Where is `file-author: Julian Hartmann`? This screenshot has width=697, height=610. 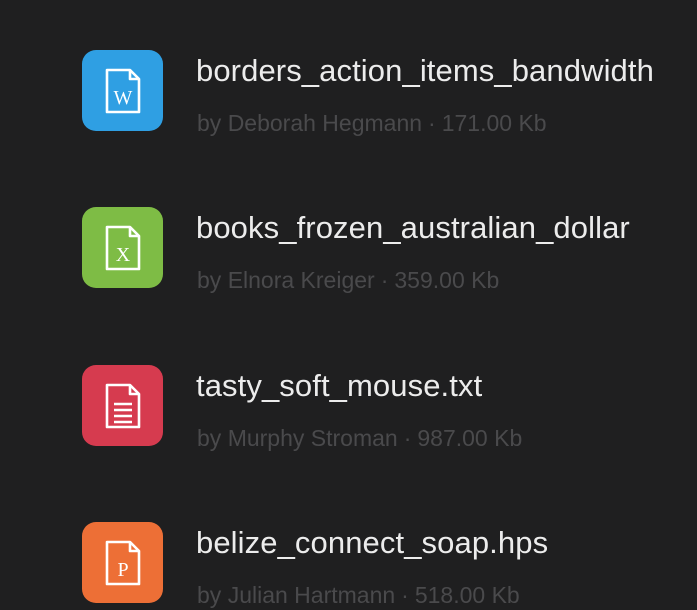 file-author: Julian Hartmann is located at coordinates (311, 595).